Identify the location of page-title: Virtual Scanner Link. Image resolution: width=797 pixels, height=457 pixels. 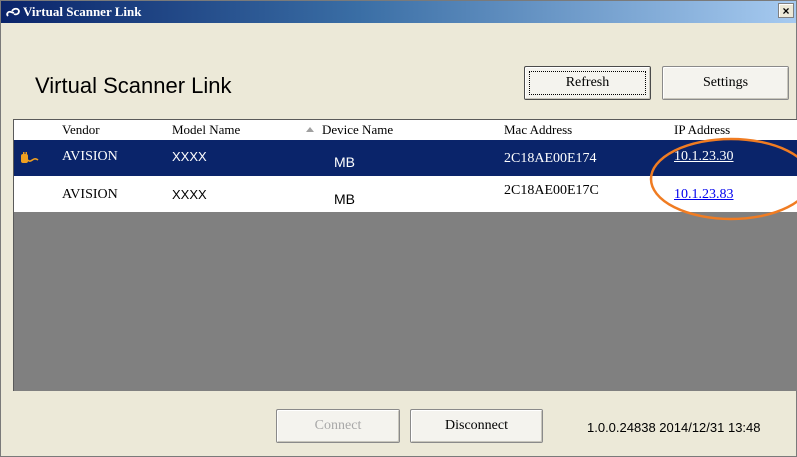
(133, 85).